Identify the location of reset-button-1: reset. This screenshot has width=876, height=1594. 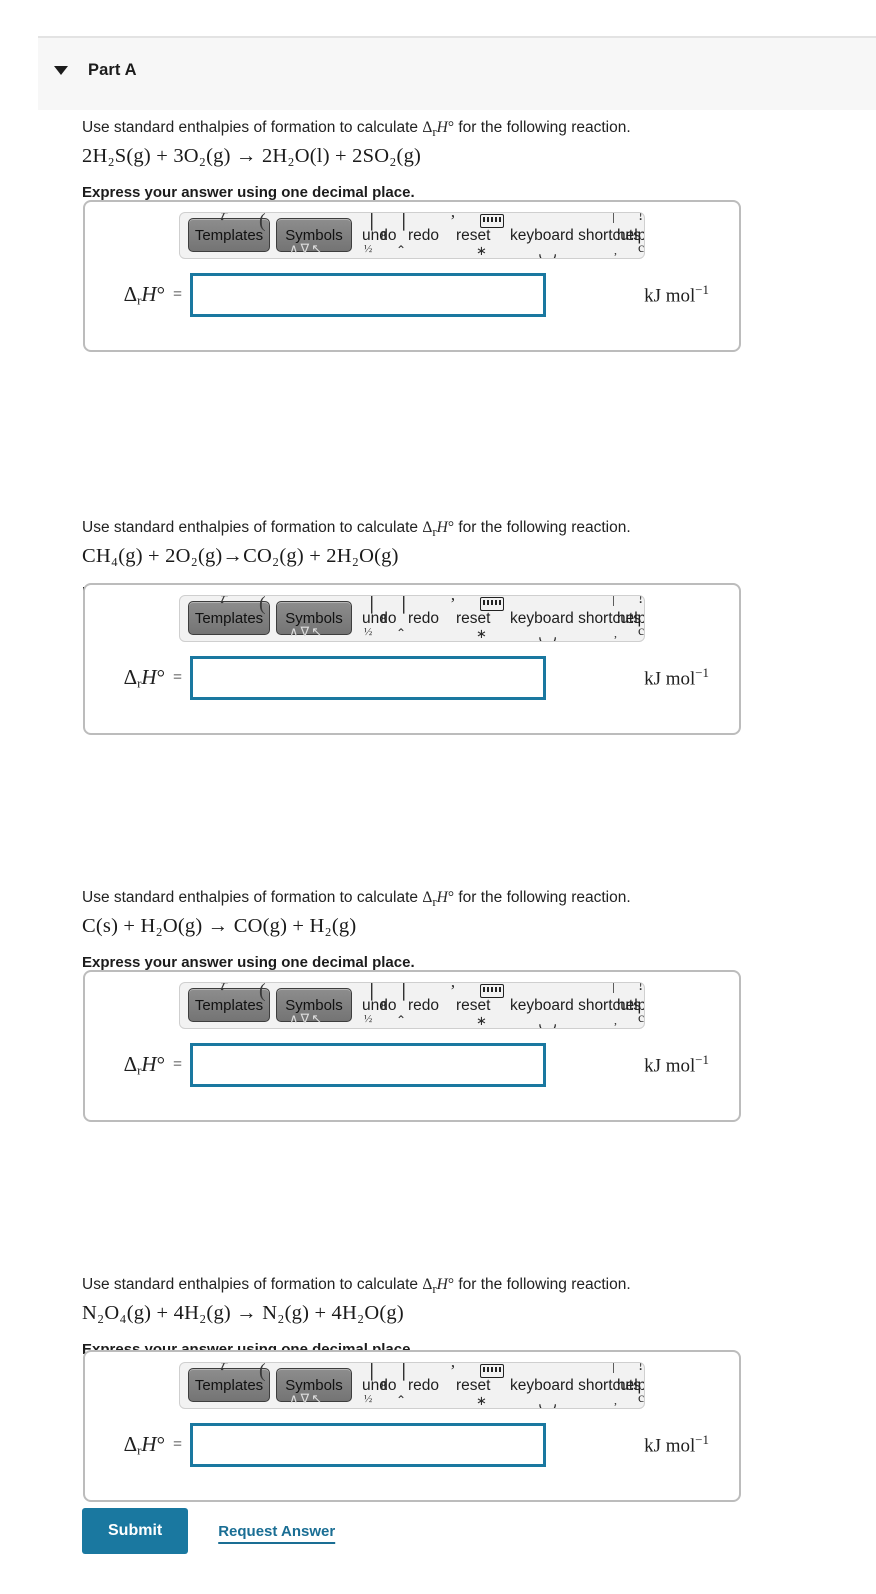
(473, 236).